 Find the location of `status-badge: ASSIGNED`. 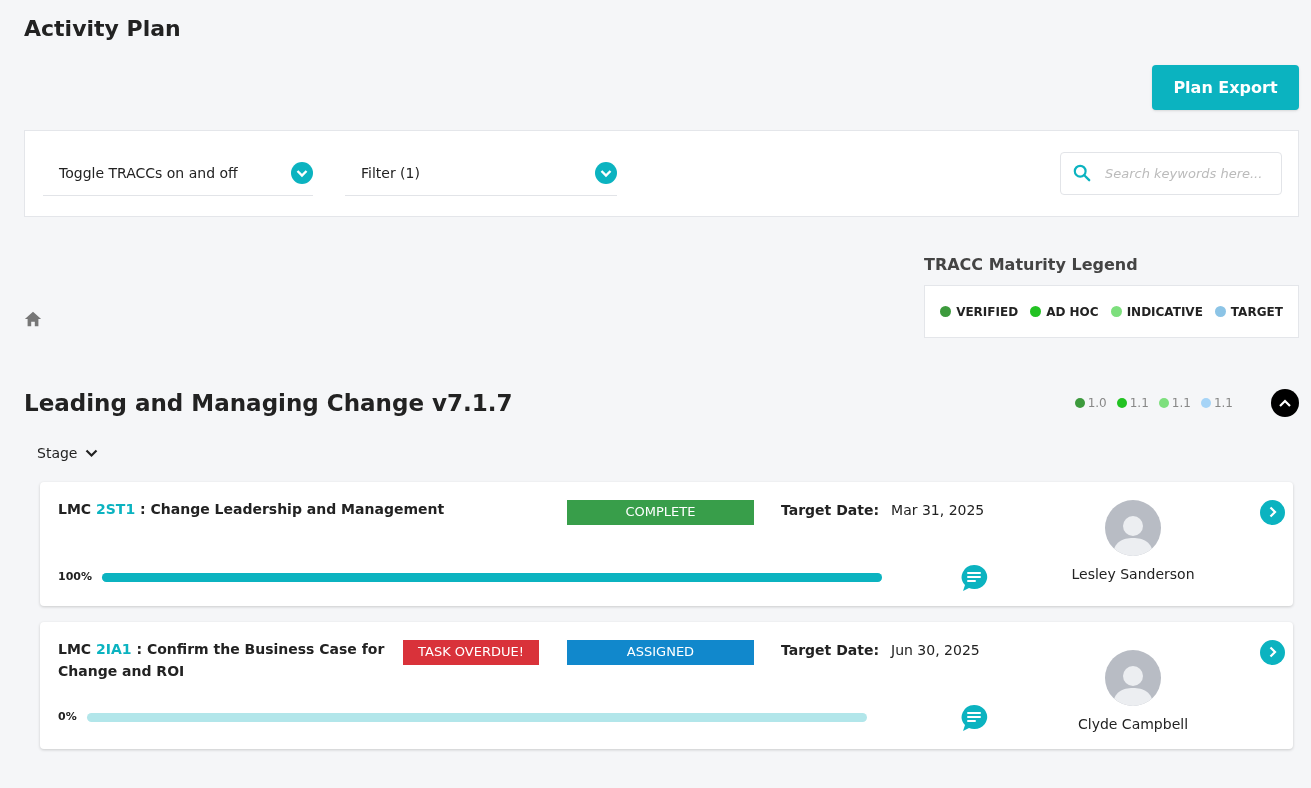

status-badge: ASSIGNED is located at coordinates (660, 652).